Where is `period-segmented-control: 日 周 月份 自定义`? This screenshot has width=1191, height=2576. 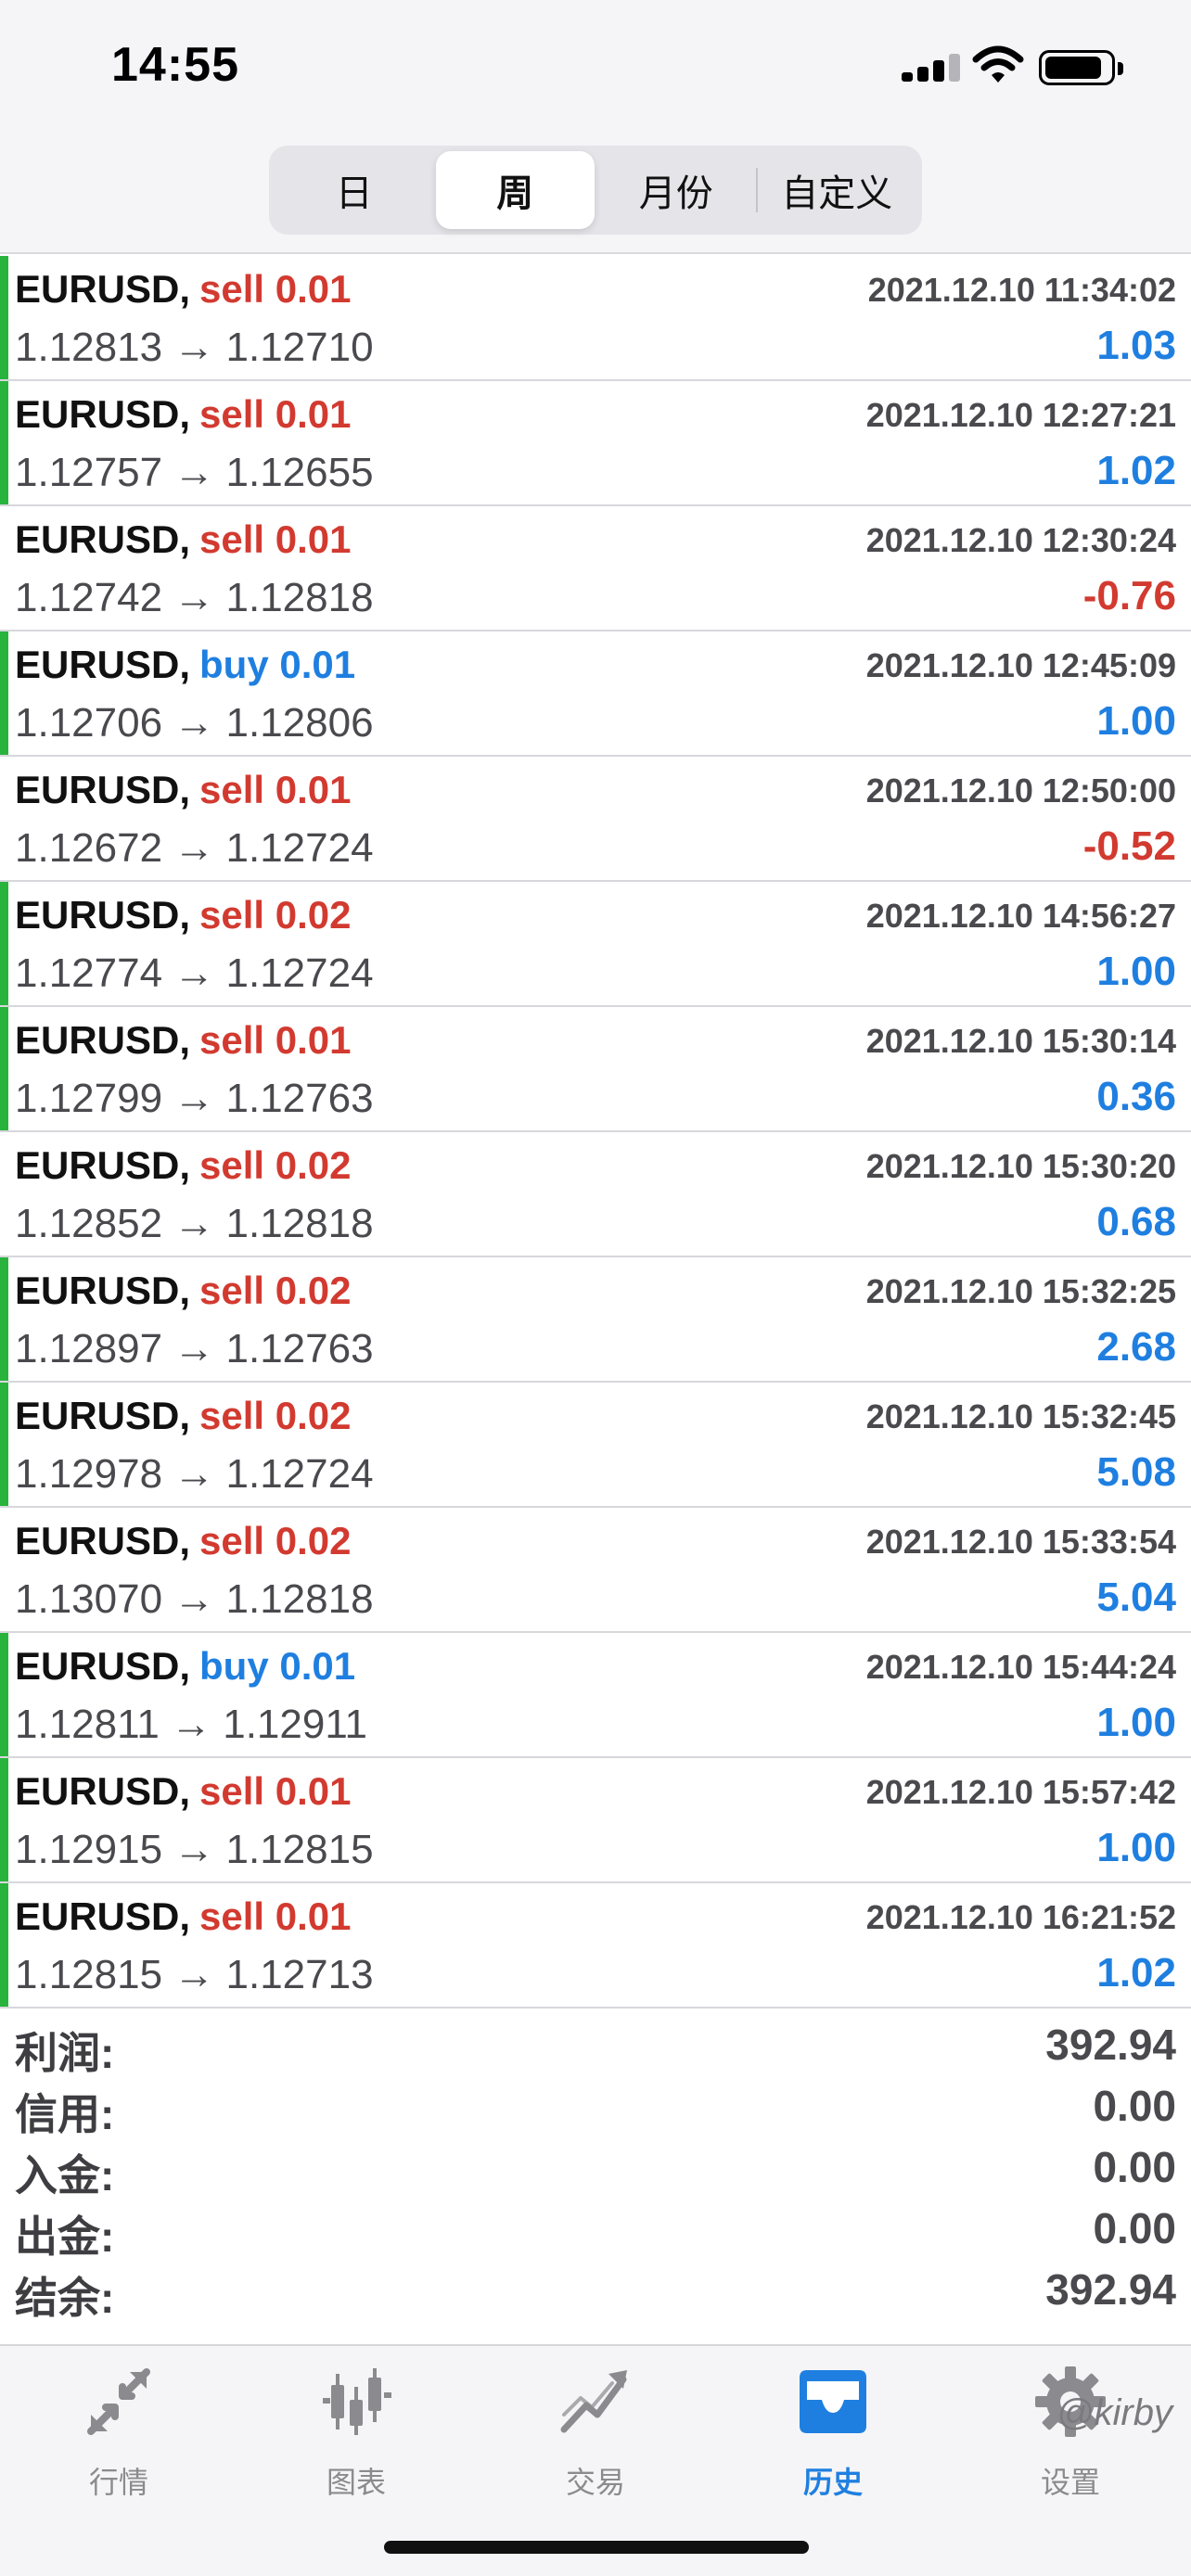
period-segmented-control: 日 周 月份 自定义 is located at coordinates (595, 191).